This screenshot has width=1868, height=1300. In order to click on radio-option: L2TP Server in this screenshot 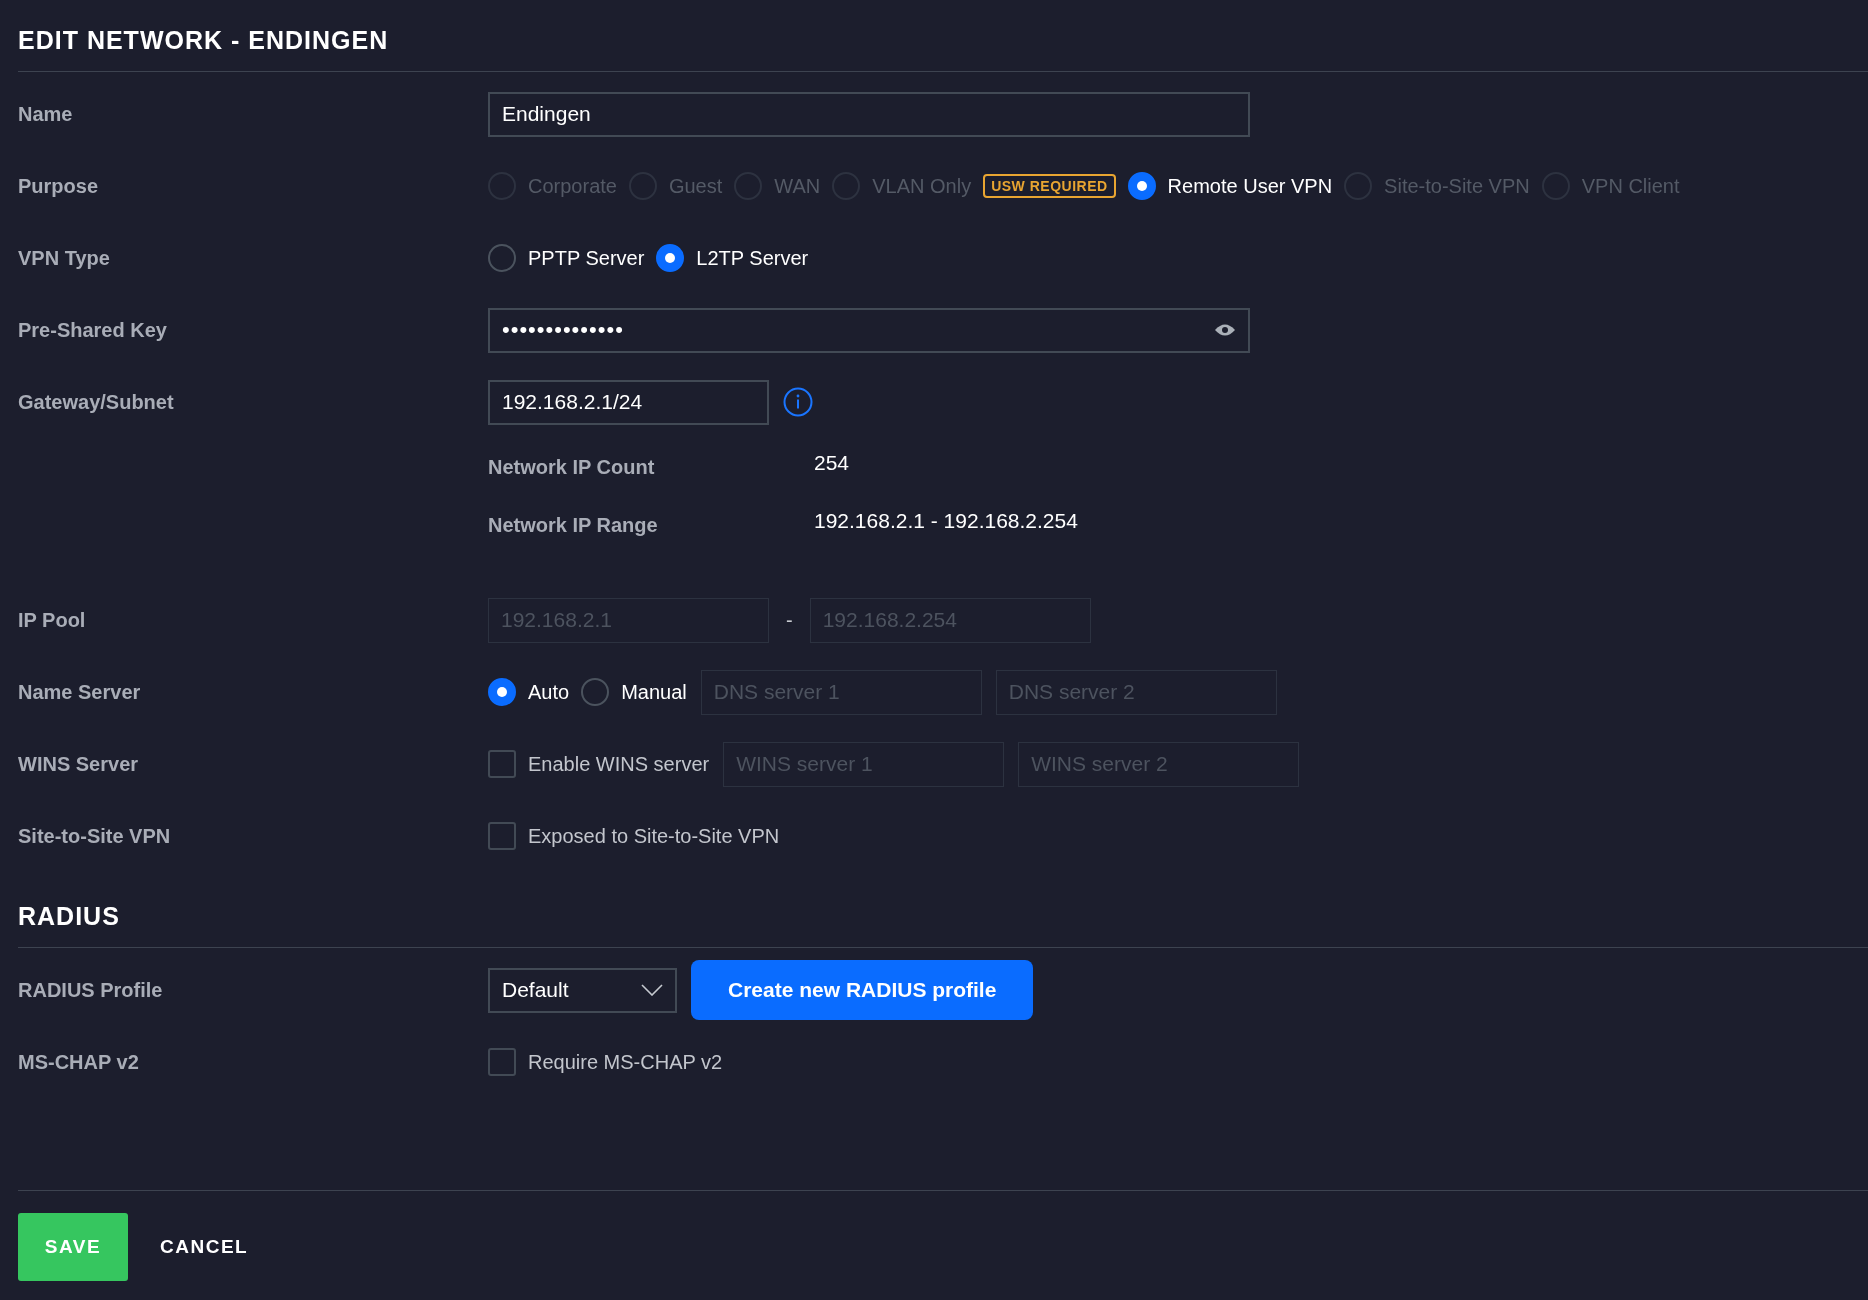, I will do `click(732, 258)`.